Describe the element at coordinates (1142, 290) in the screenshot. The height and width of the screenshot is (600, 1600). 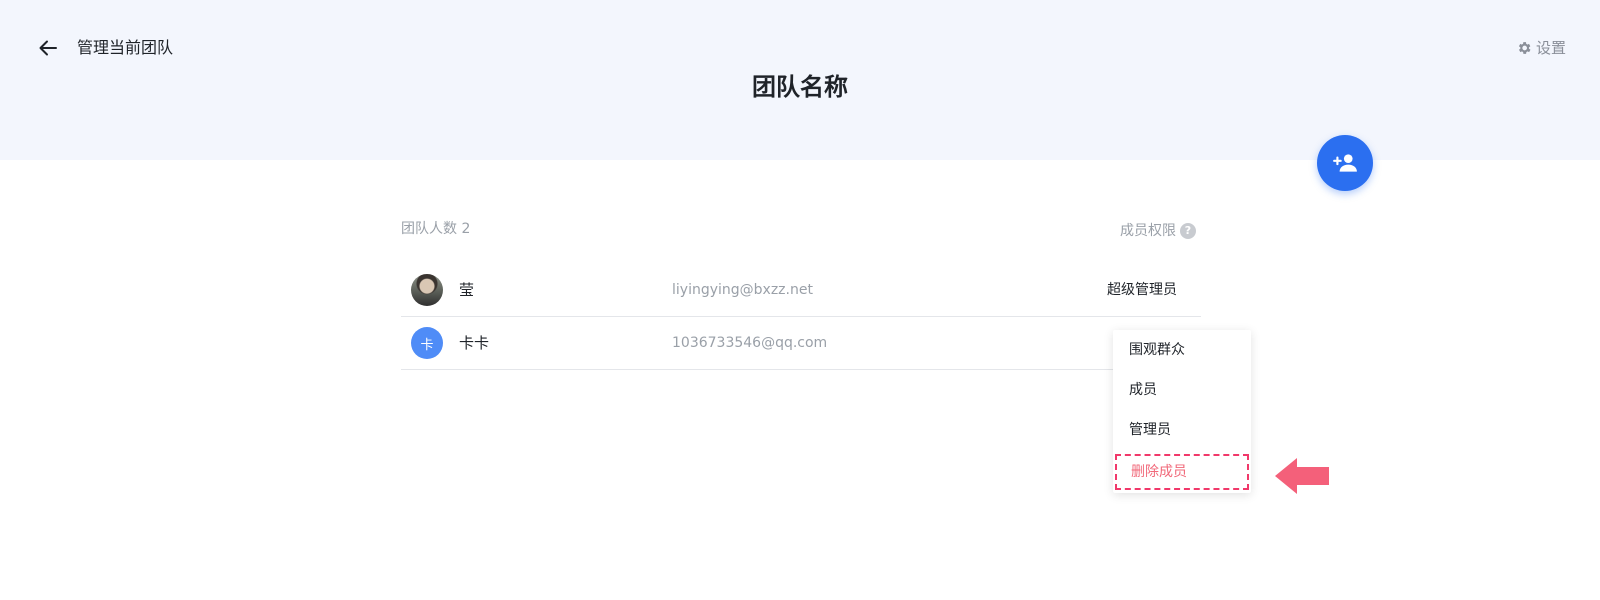
I see `member-role: 超级管理员` at that location.